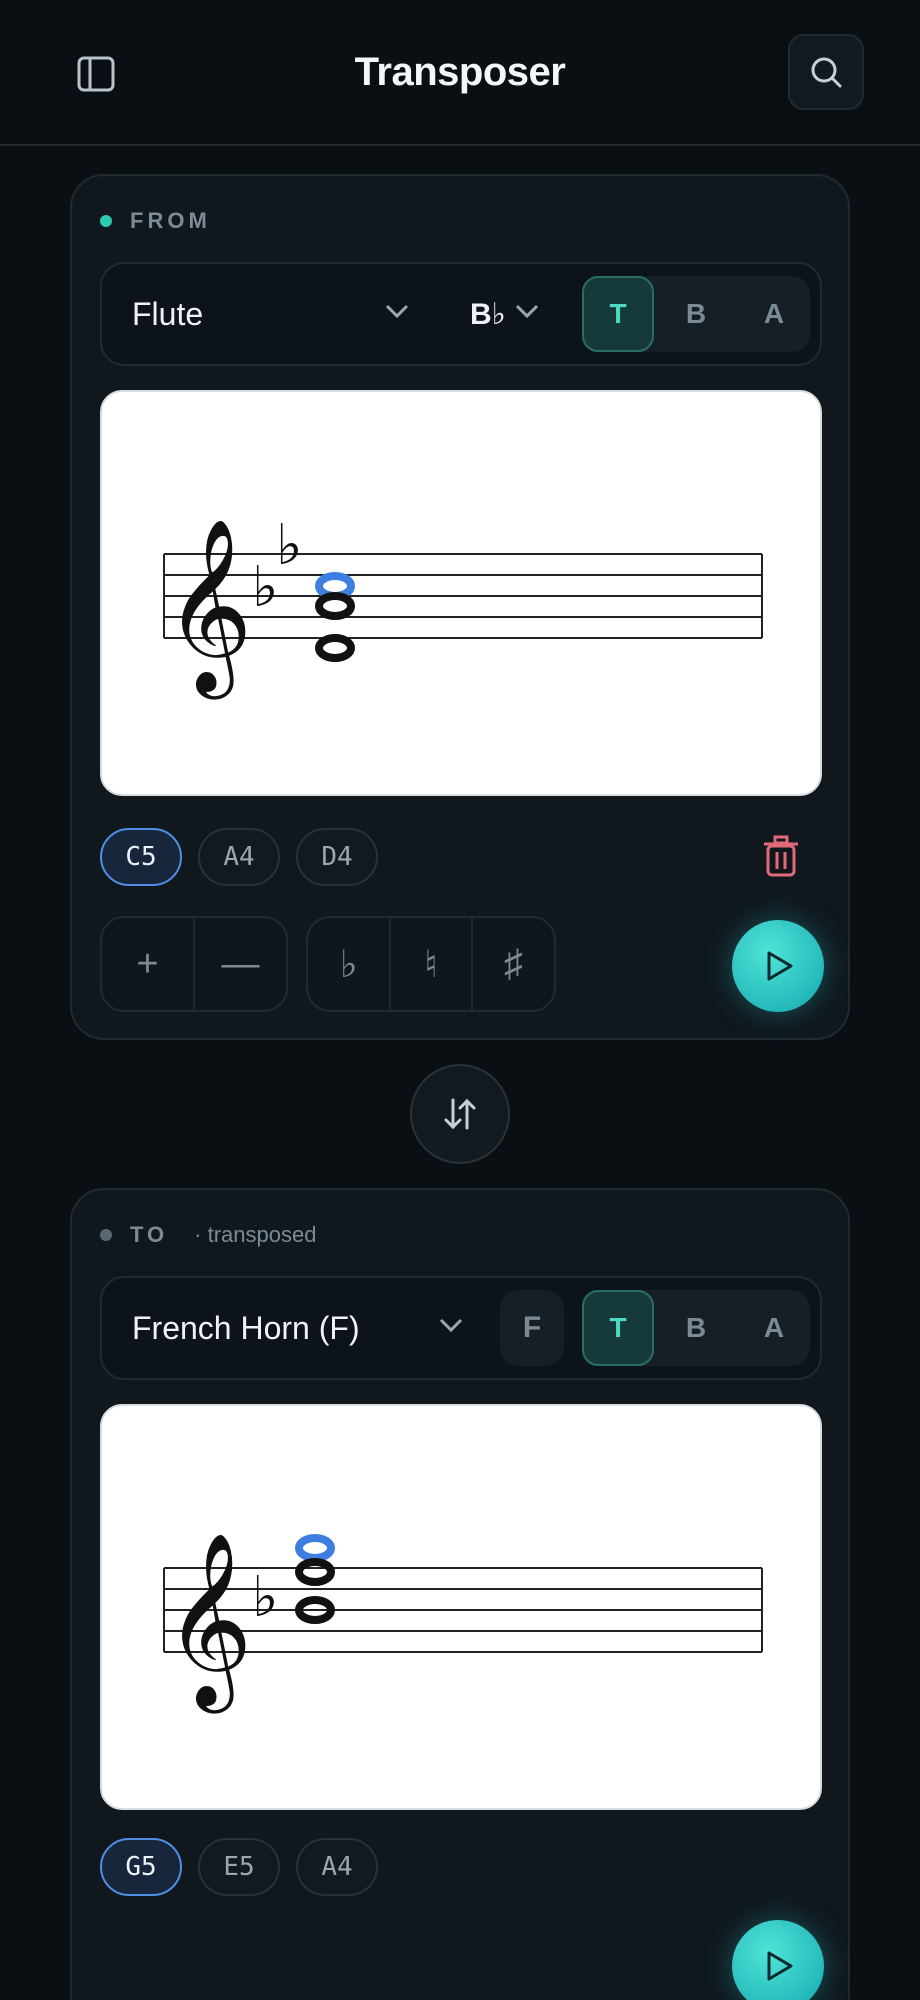 Image resolution: width=920 pixels, height=2000 pixels. I want to click on to-instrument-select: French Horn (F), so click(246, 1328).